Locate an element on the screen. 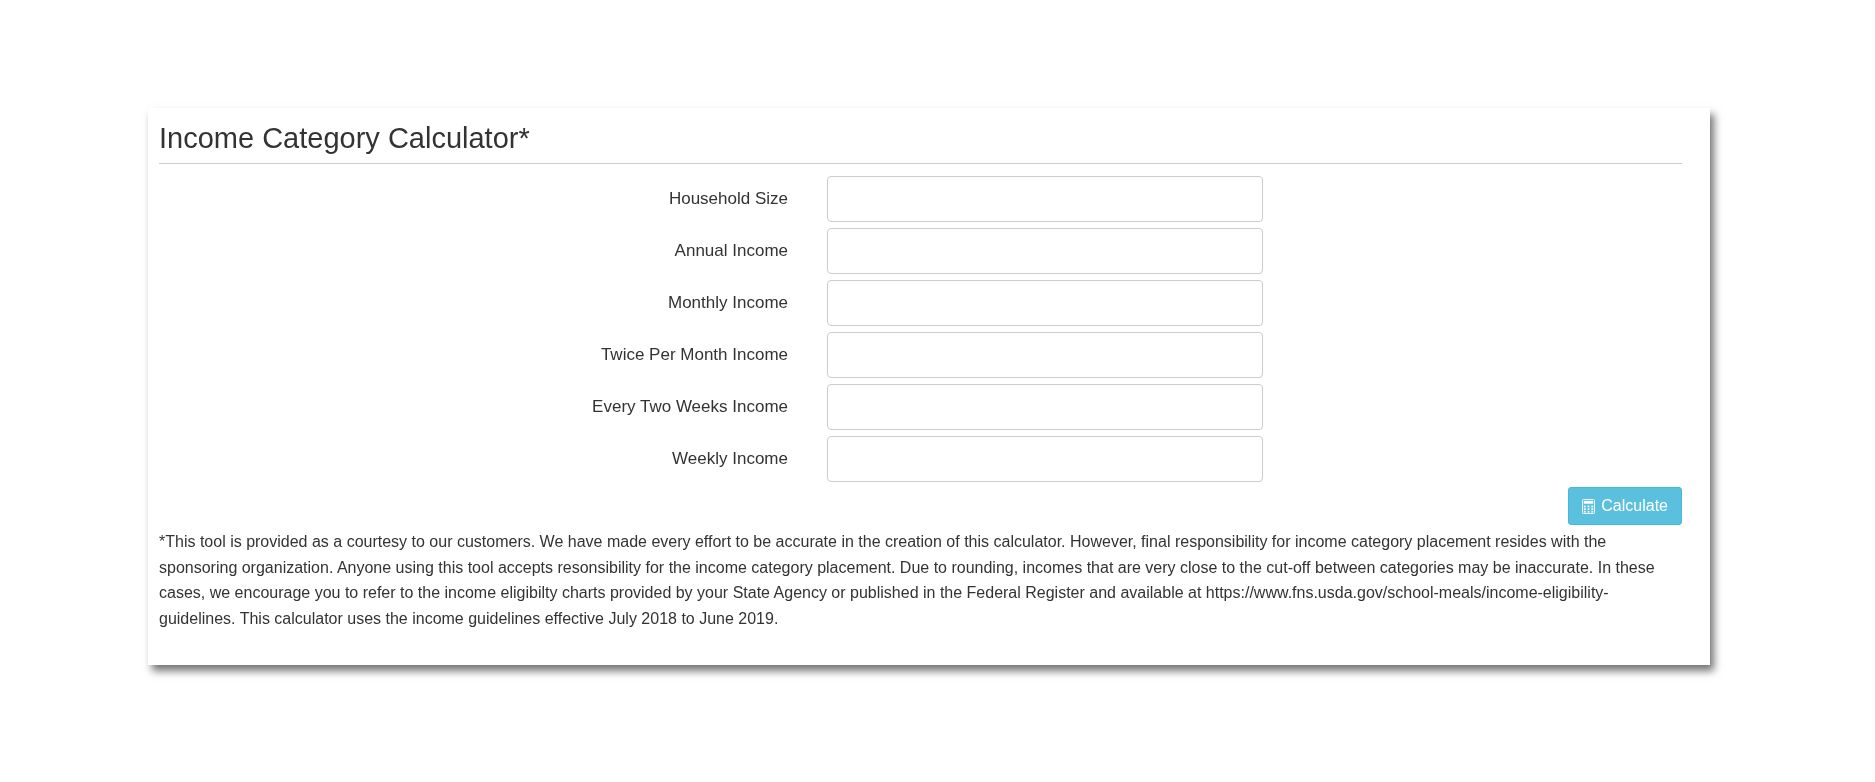 Image resolution: width=1875 pixels, height=782 pixels. calculator-icon is located at coordinates (1589, 506).